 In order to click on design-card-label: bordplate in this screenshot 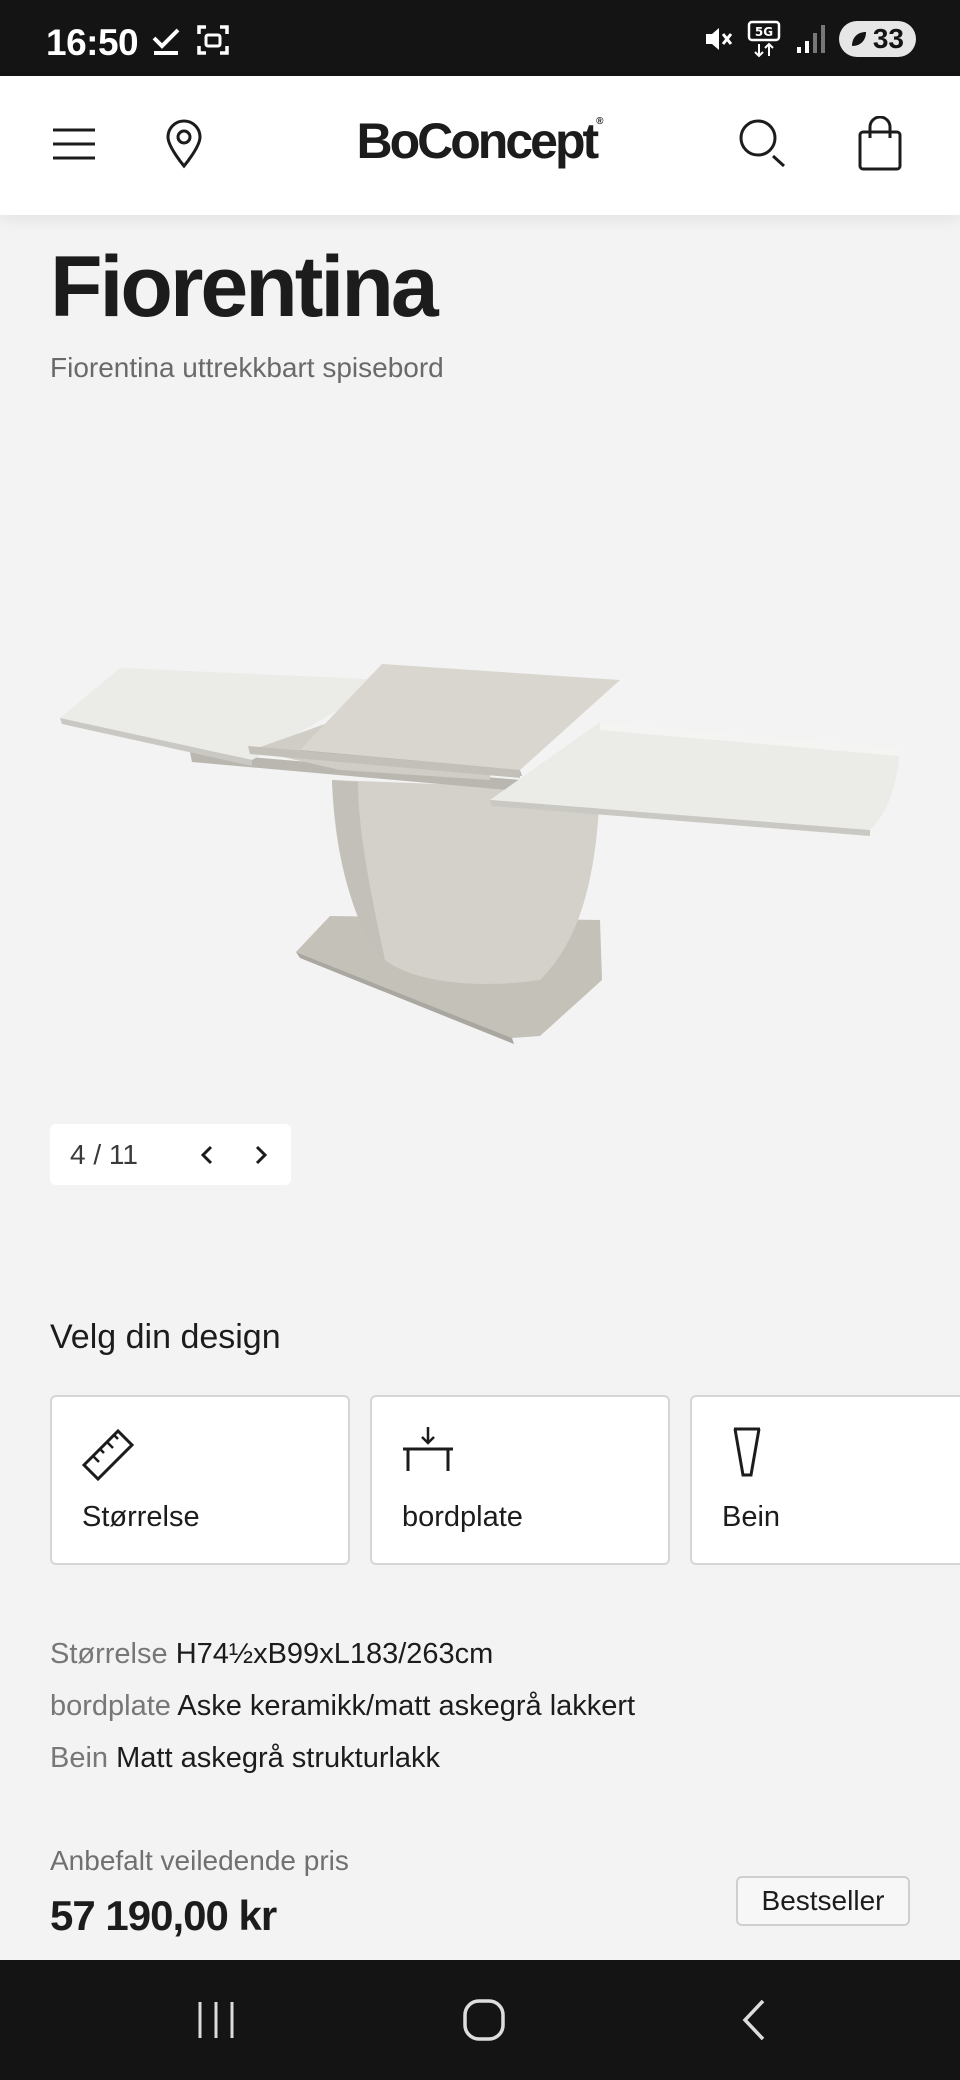, I will do `click(462, 1517)`.